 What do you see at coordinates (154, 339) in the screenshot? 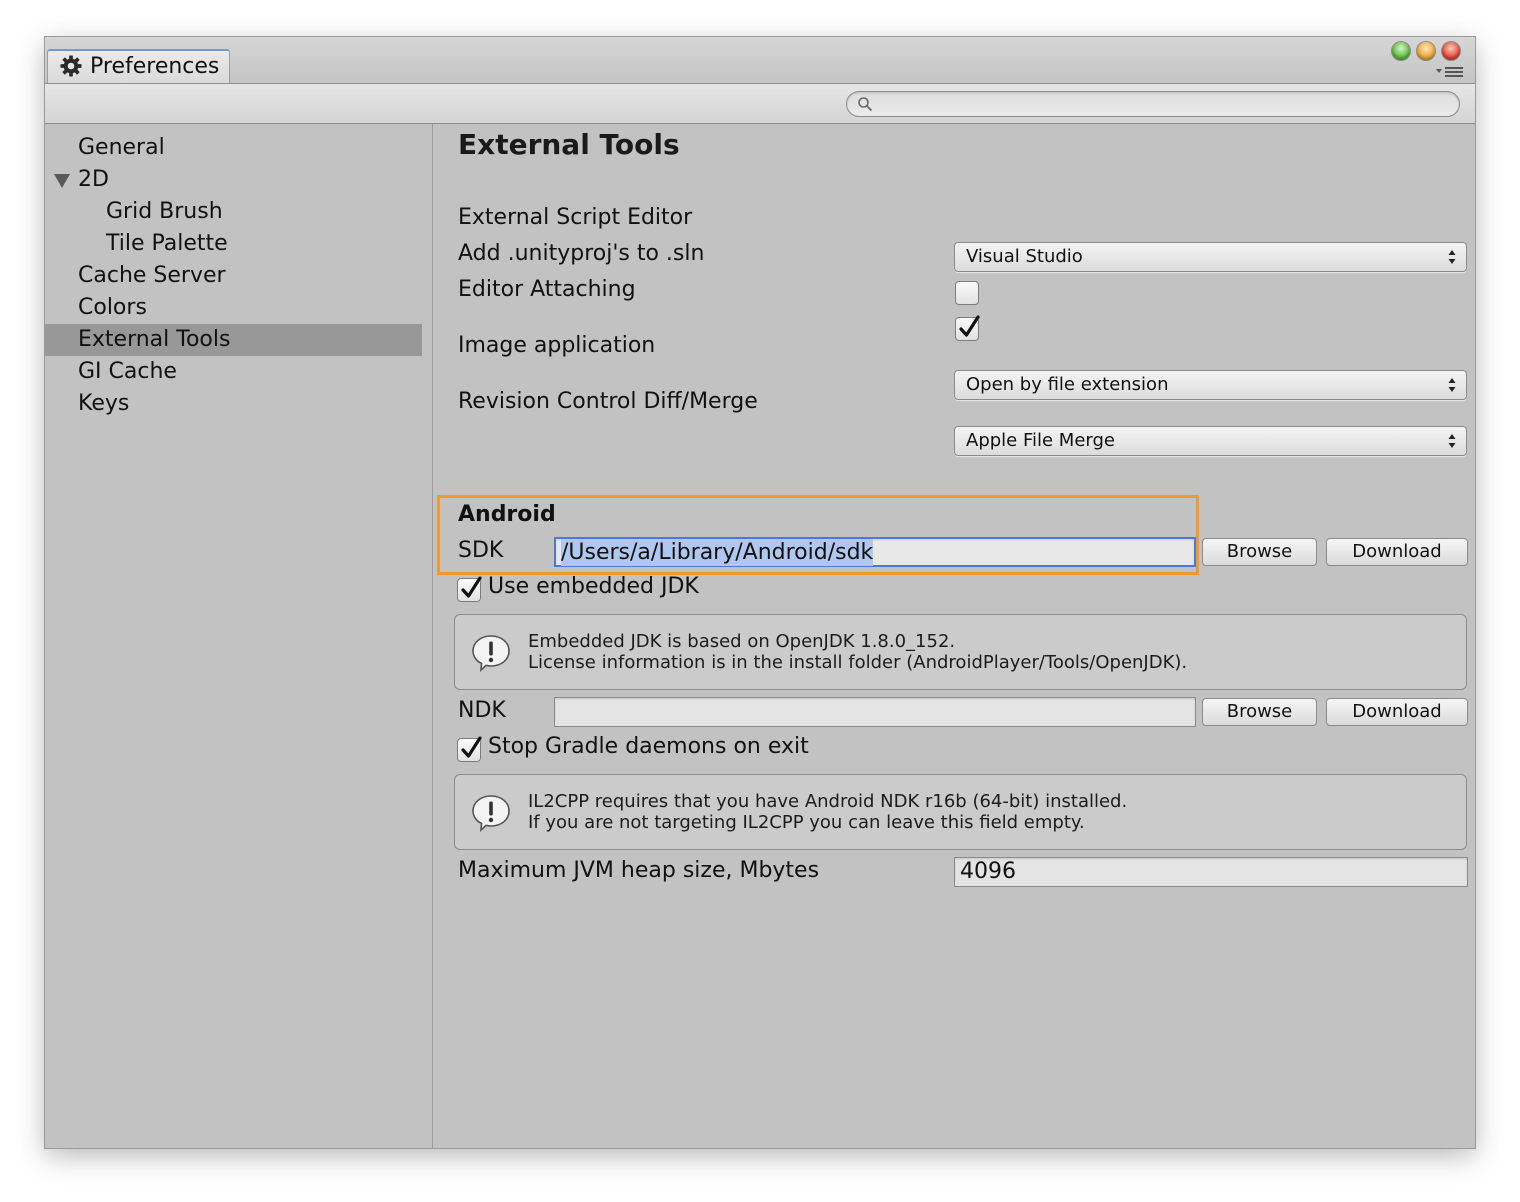
I see `sidebar-item-label: External Tools` at bounding box center [154, 339].